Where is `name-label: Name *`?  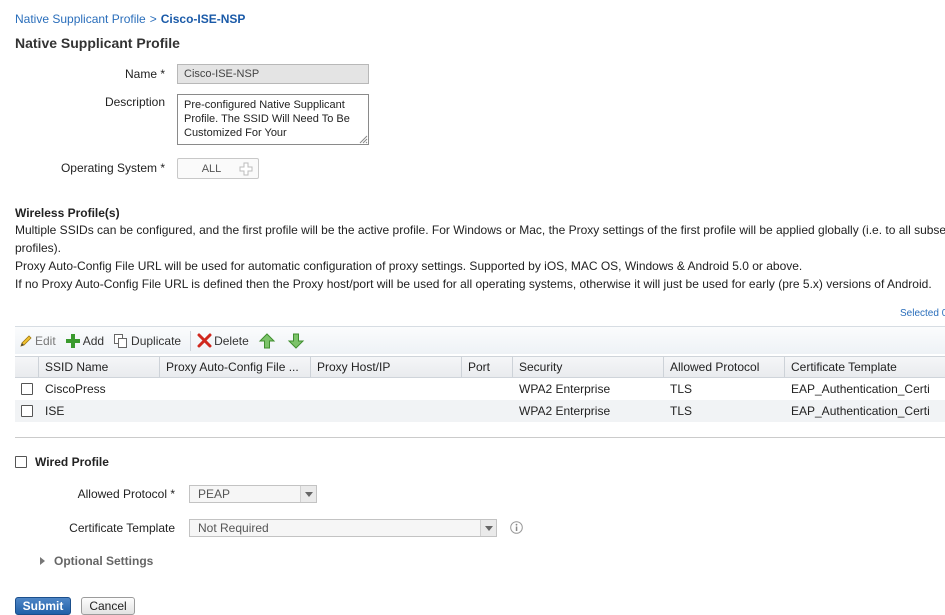 name-label: Name * is located at coordinates (144, 74).